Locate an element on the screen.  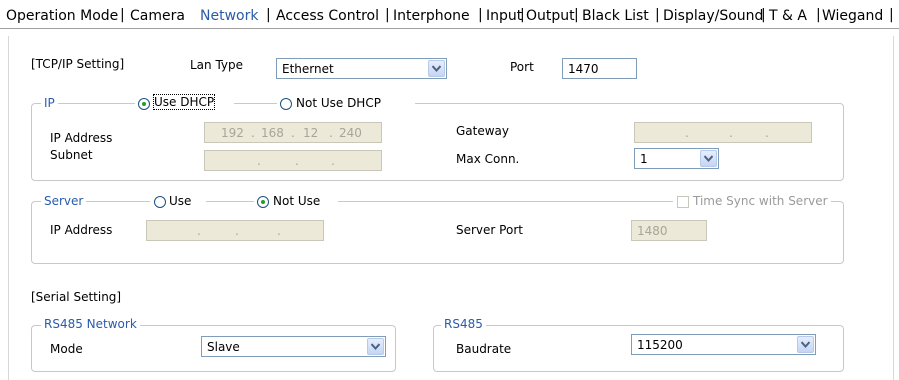
lan-type-value: Ethernet is located at coordinates (308, 69).